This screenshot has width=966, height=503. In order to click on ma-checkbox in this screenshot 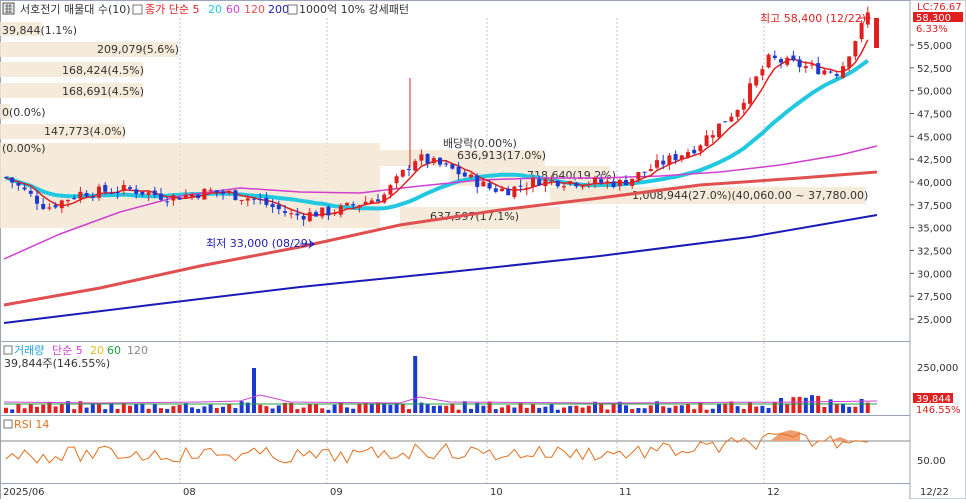, I will do `click(137, 9)`.